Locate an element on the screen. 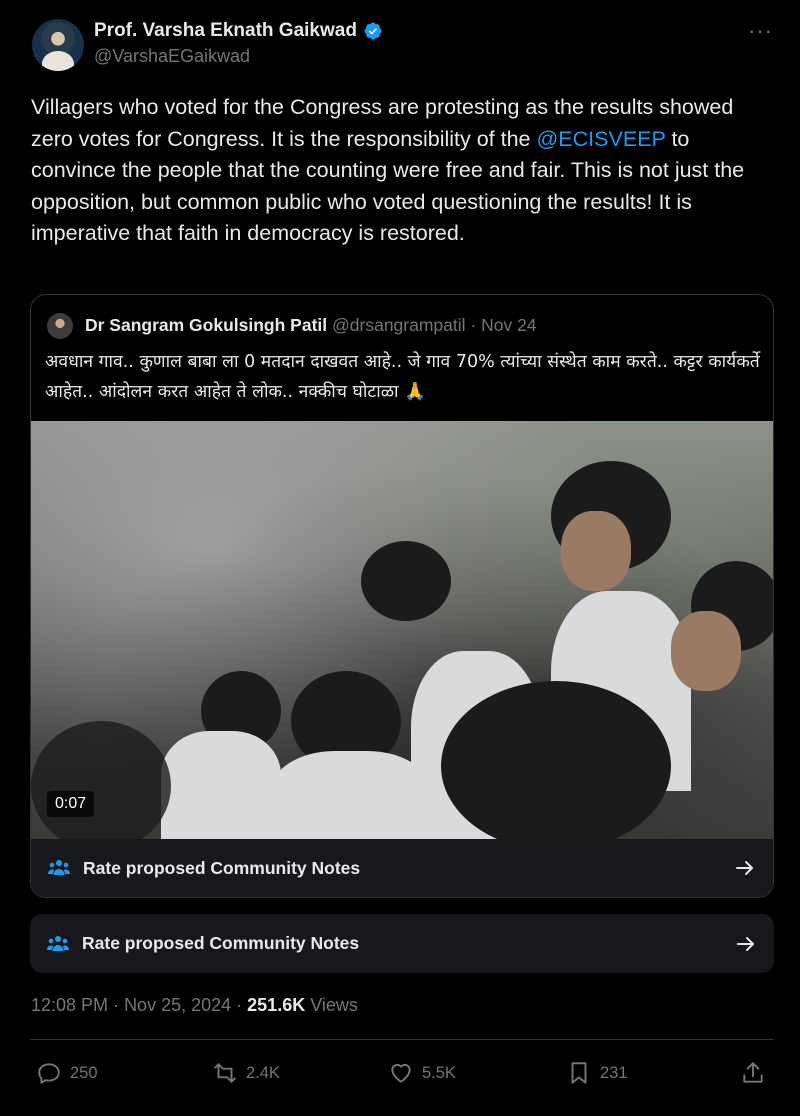  more-options-icon: ··· is located at coordinates (760, 31).